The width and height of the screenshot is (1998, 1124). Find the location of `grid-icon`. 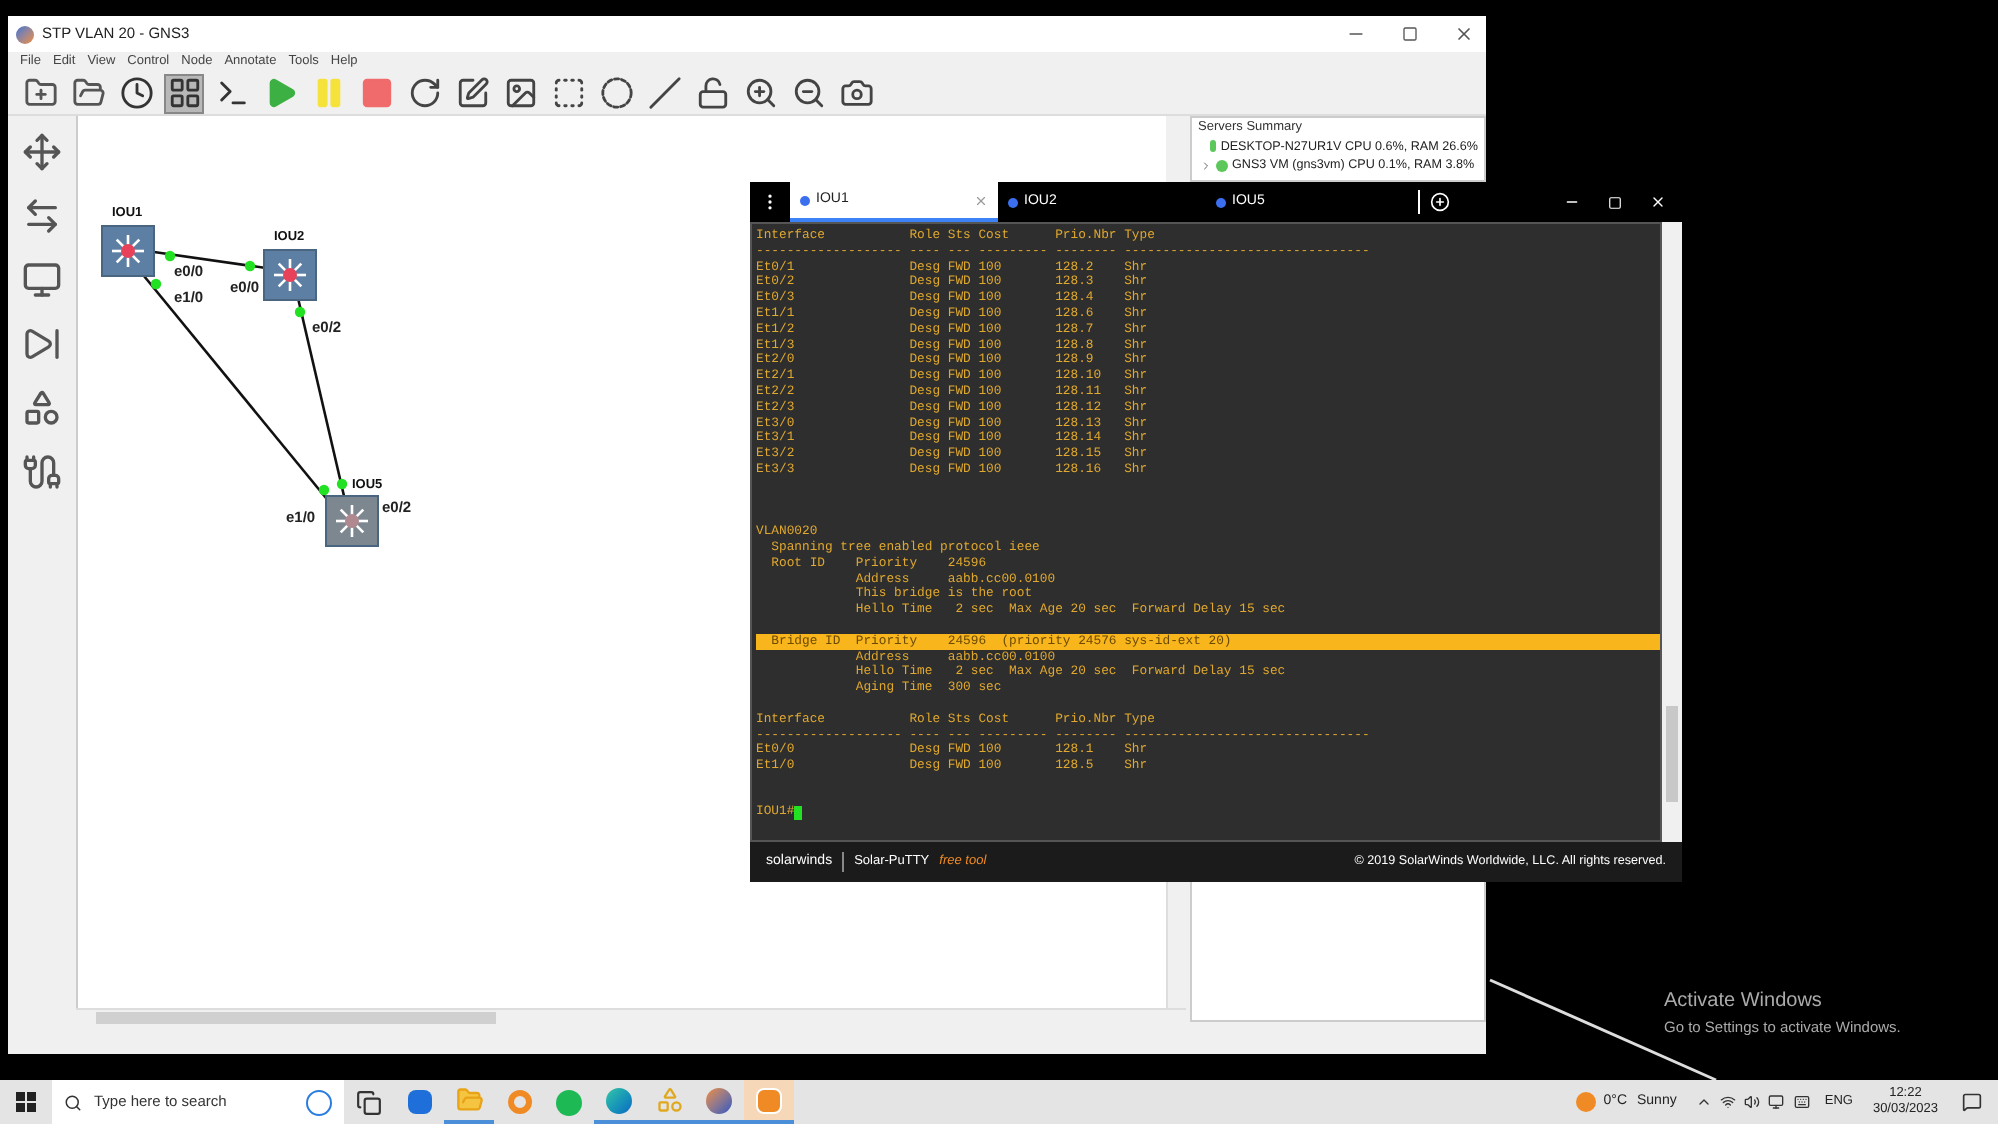

grid-icon is located at coordinates (184, 93).